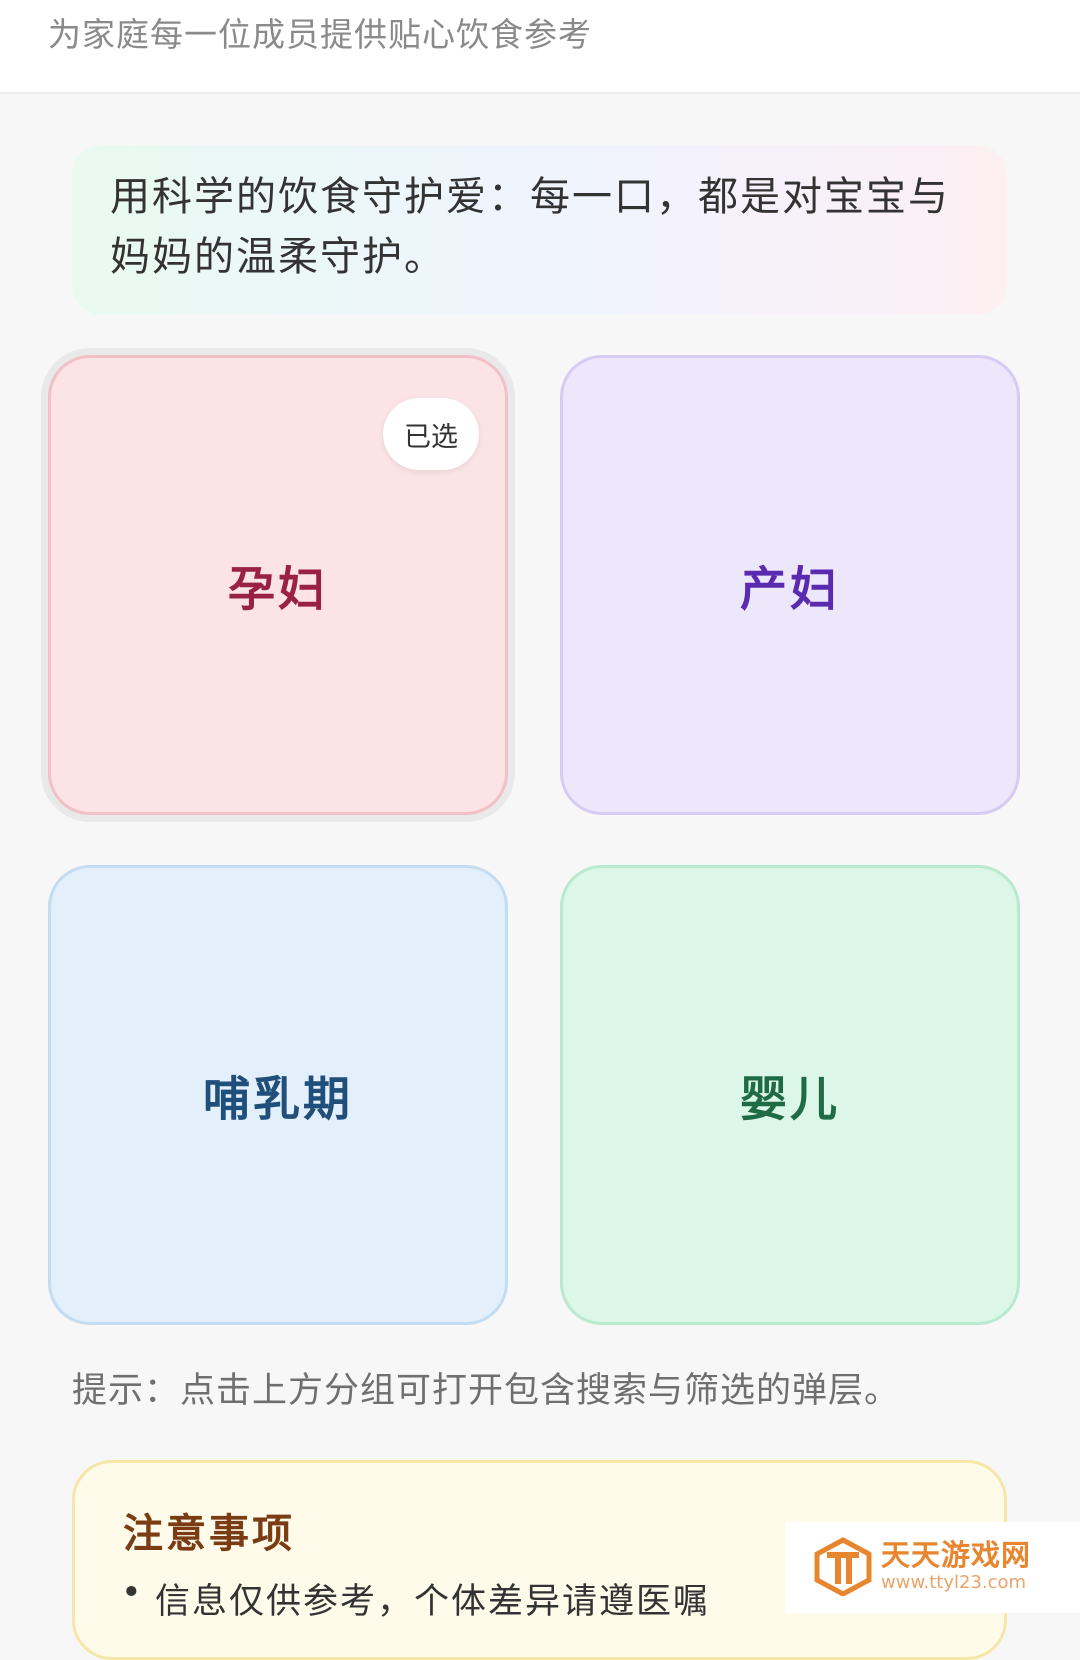  Describe the element at coordinates (954, 1582) in the screenshot. I see `watermark-url: www.ttyl23.com` at that location.